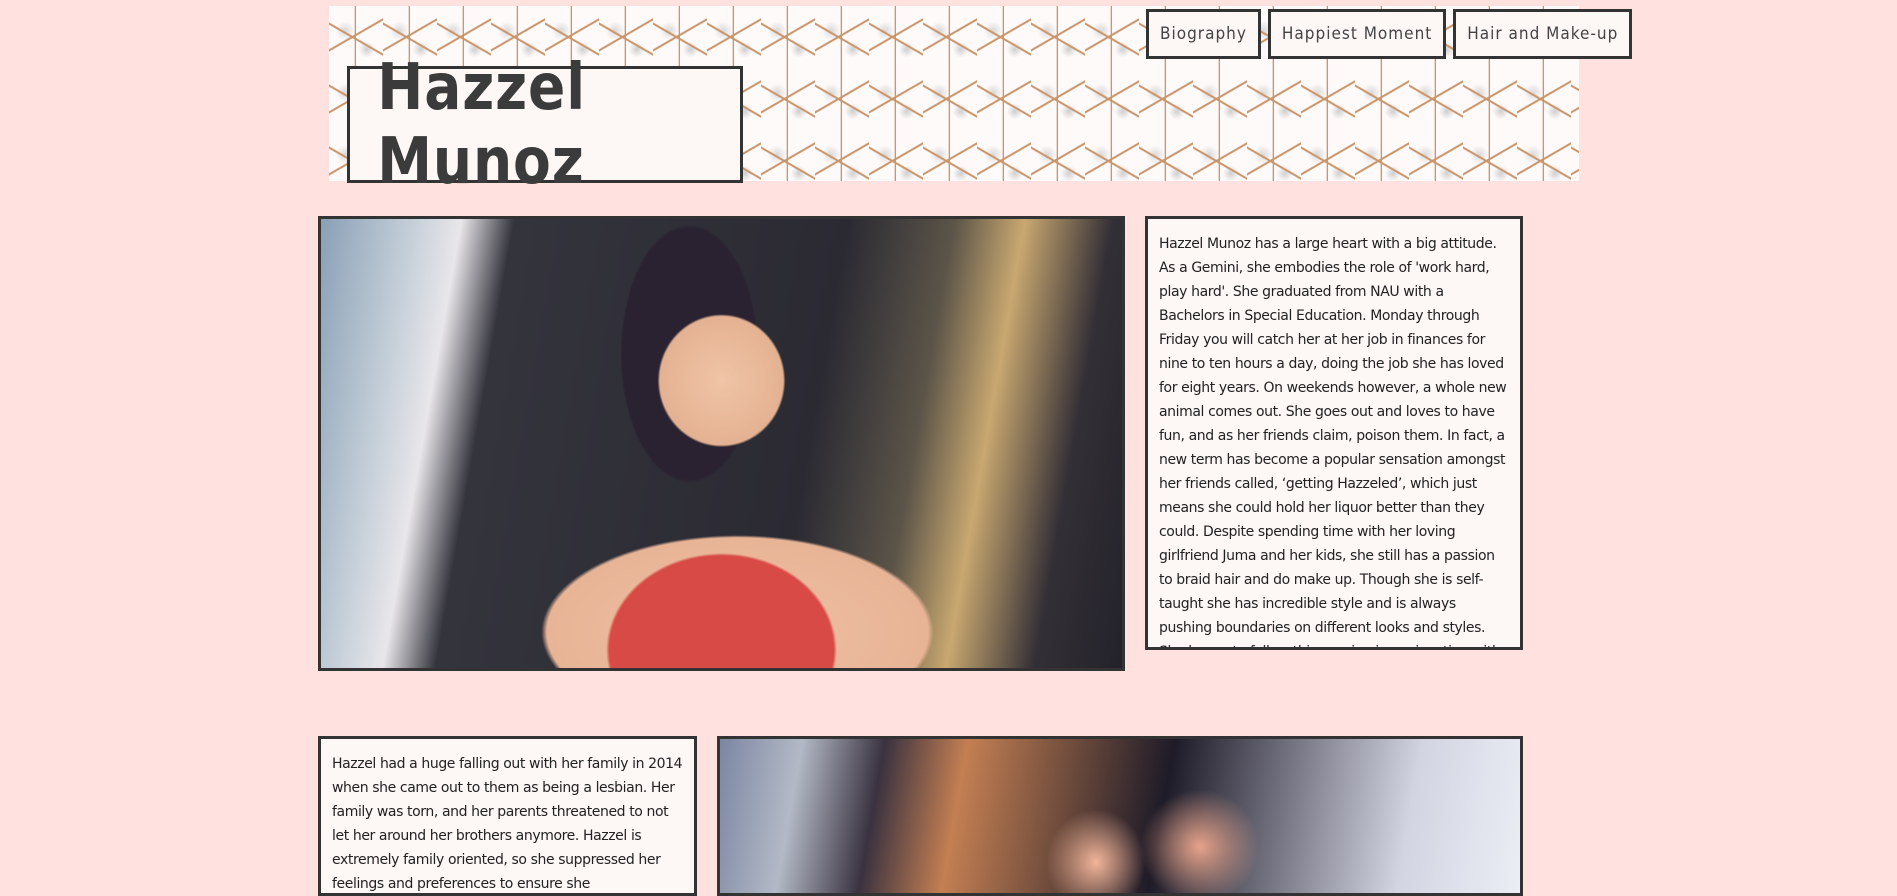  I want to click on site-title-box: Hazzel Munoz, so click(545, 125).